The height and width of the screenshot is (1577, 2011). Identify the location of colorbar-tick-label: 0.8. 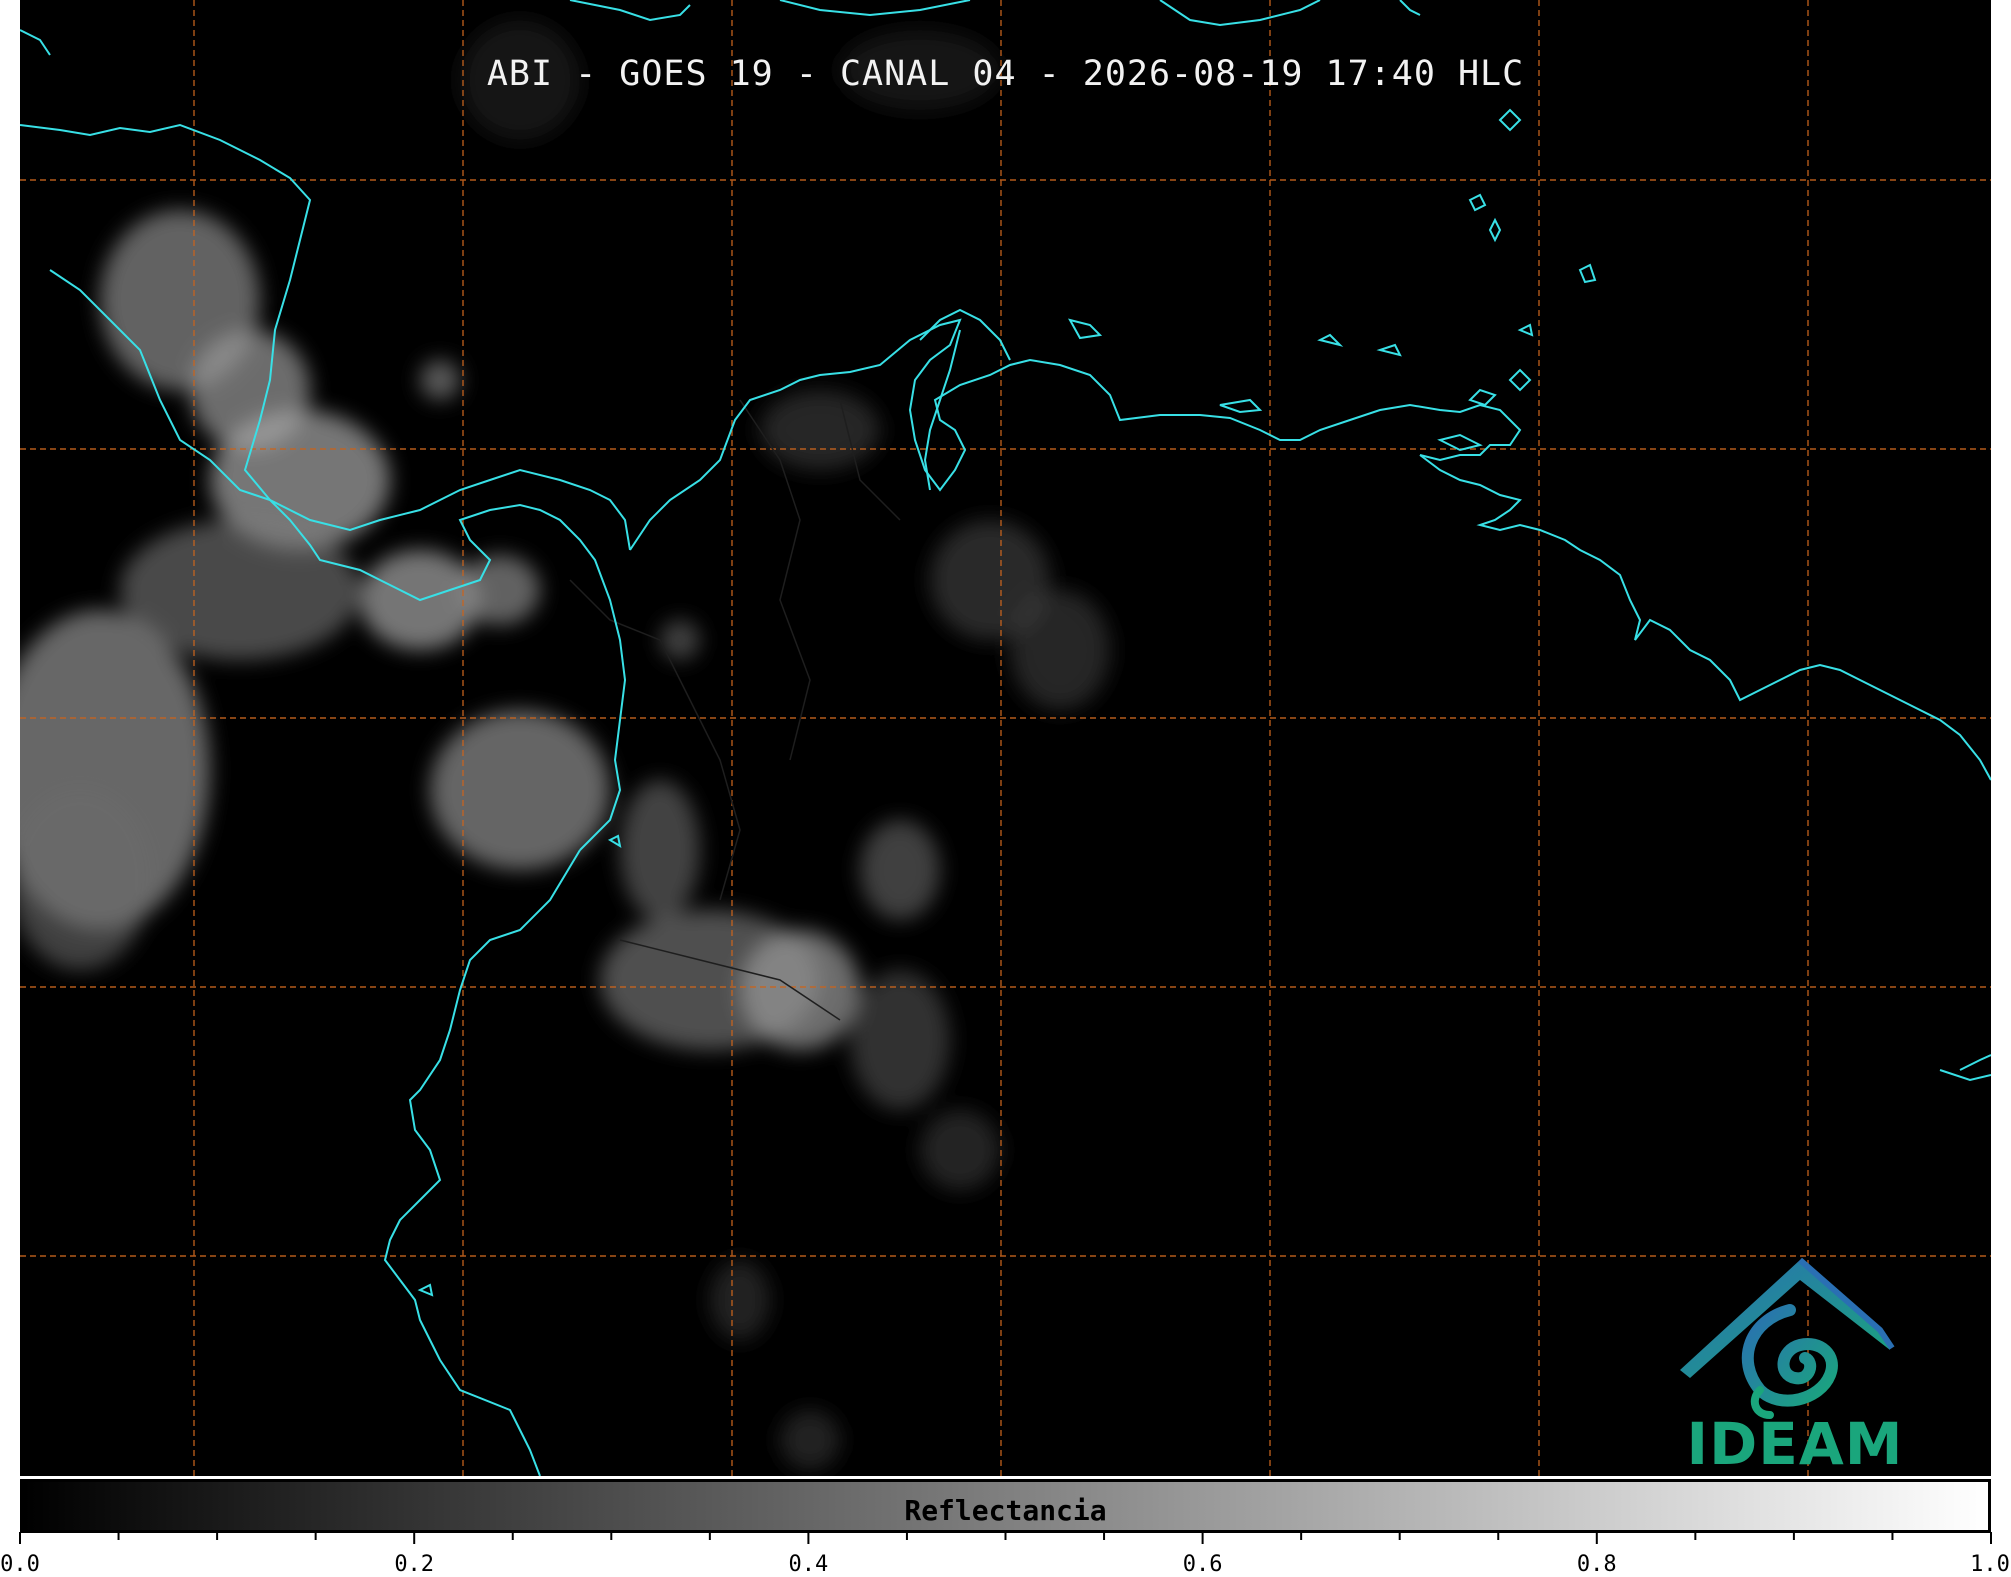
(1596, 1564).